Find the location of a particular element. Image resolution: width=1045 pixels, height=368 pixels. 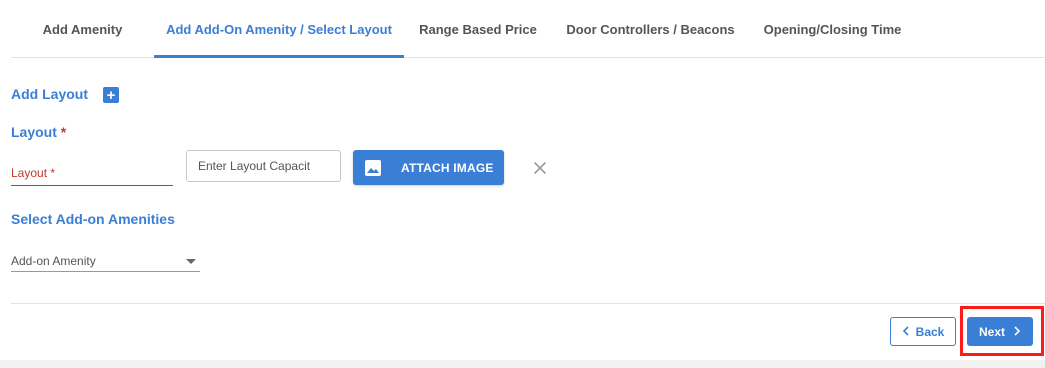

addon-amenity-label: Add-on Amenity is located at coordinates (53, 261).